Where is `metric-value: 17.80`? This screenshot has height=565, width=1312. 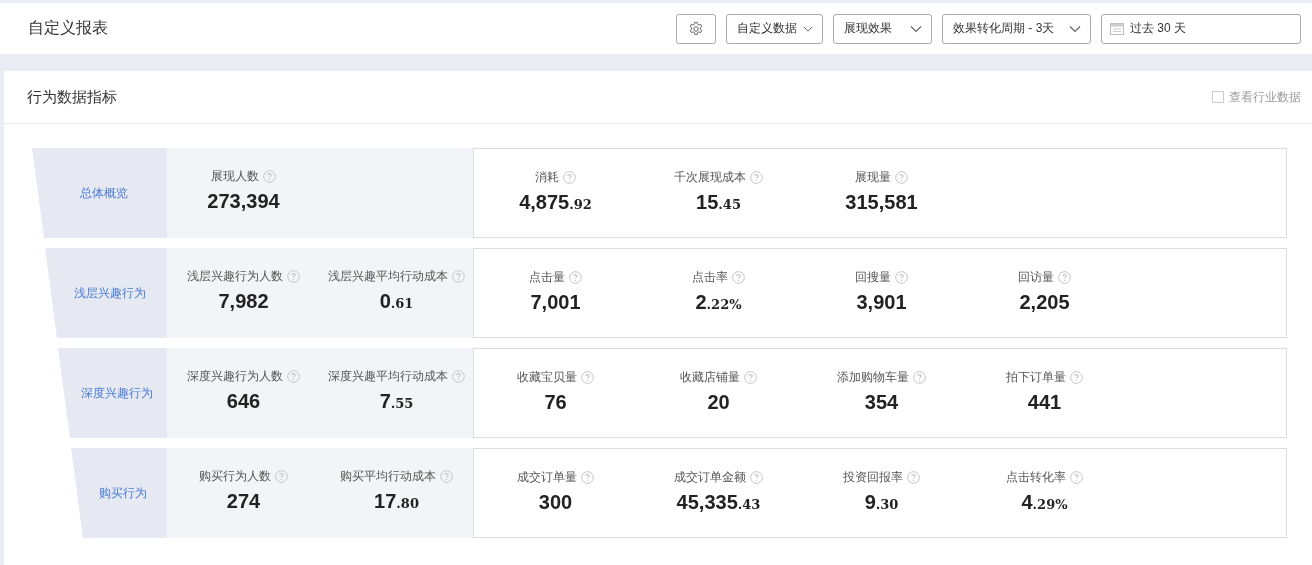 metric-value: 17.80 is located at coordinates (396, 501).